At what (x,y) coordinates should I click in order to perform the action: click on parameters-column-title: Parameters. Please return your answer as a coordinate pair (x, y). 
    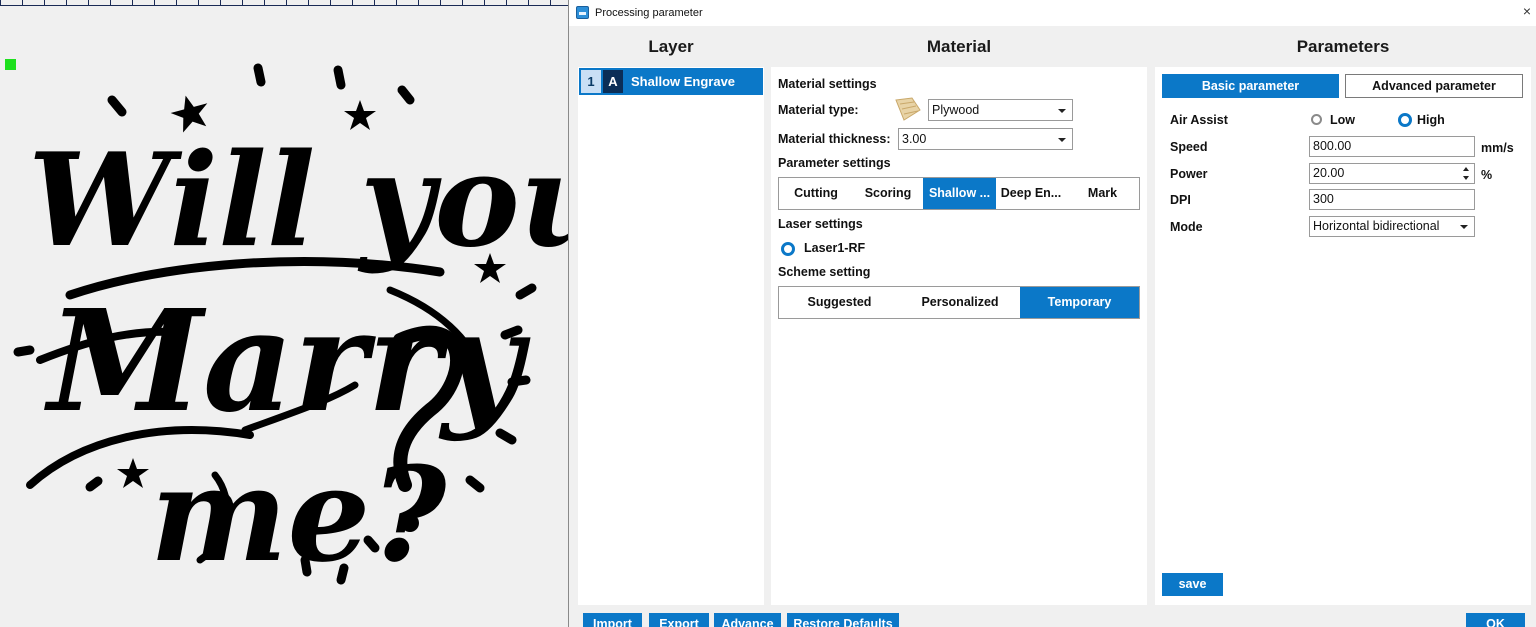
    Looking at the image, I should click on (1343, 46).